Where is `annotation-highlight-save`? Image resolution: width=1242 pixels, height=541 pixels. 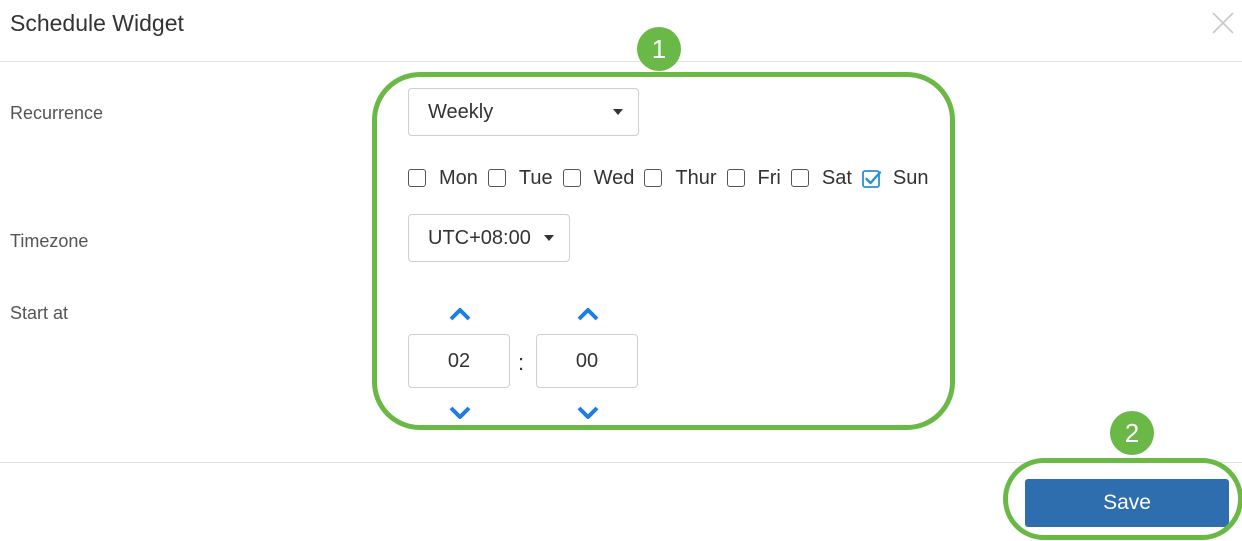 annotation-highlight-save is located at coordinates (1122, 499).